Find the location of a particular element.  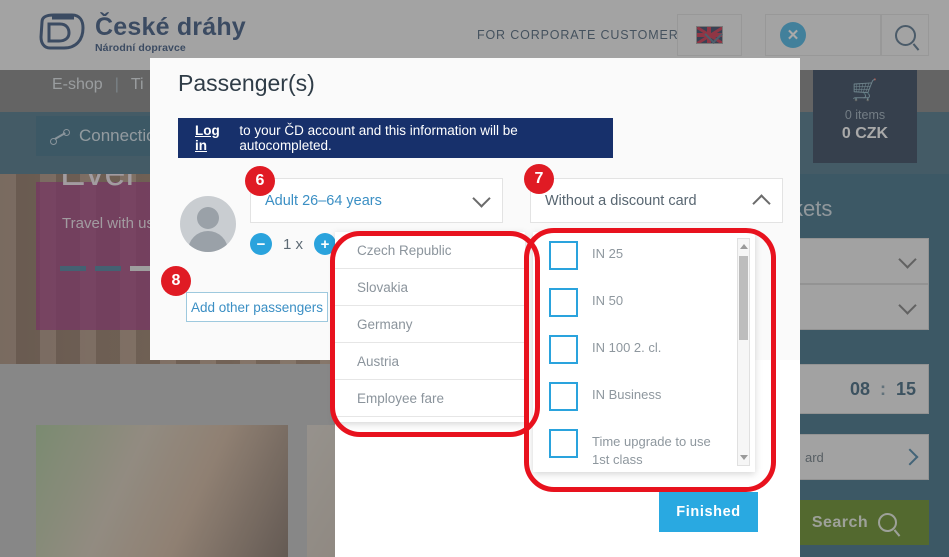

scrollbar-thumb is located at coordinates (743, 298).